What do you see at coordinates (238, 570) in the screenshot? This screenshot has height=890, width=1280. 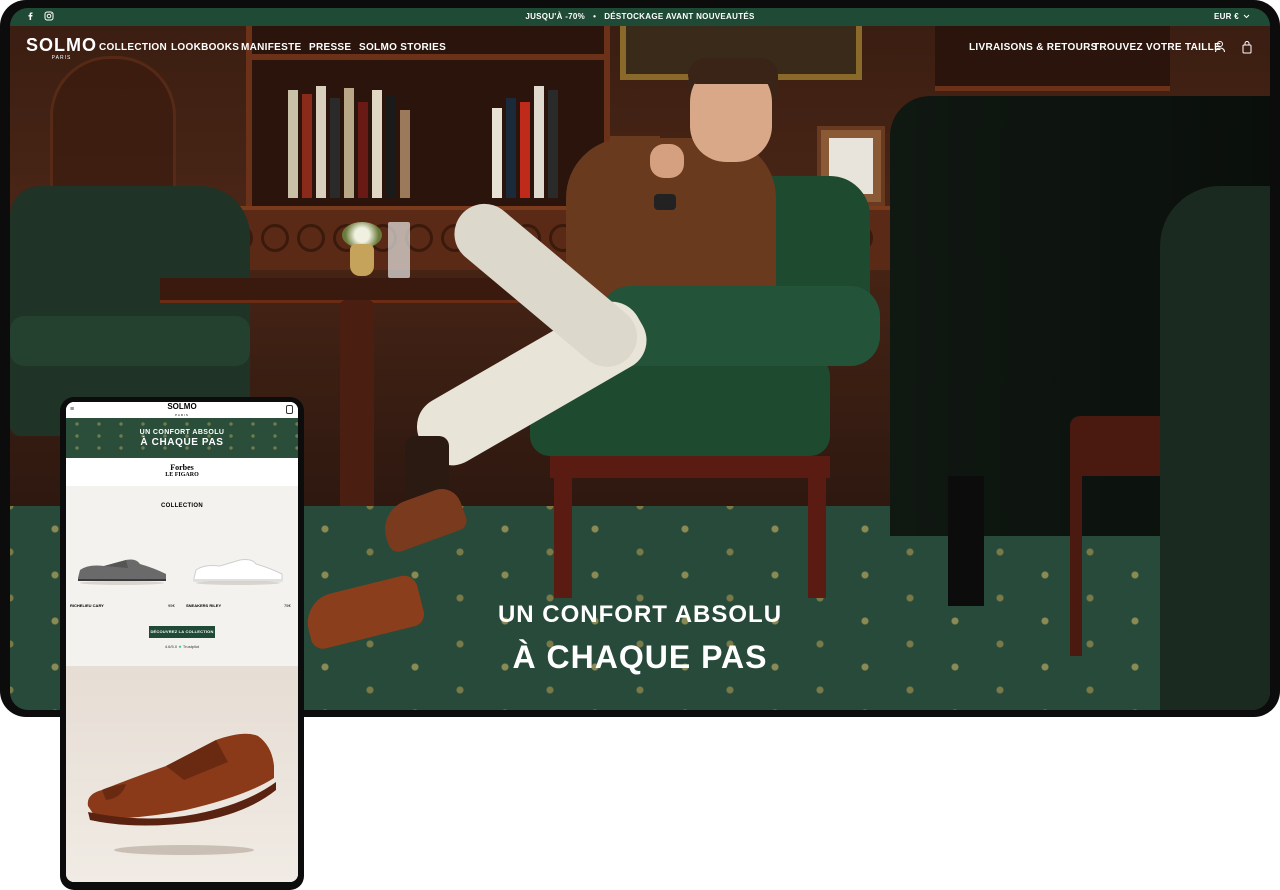 I see `product-image-sneakers` at bounding box center [238, 570].